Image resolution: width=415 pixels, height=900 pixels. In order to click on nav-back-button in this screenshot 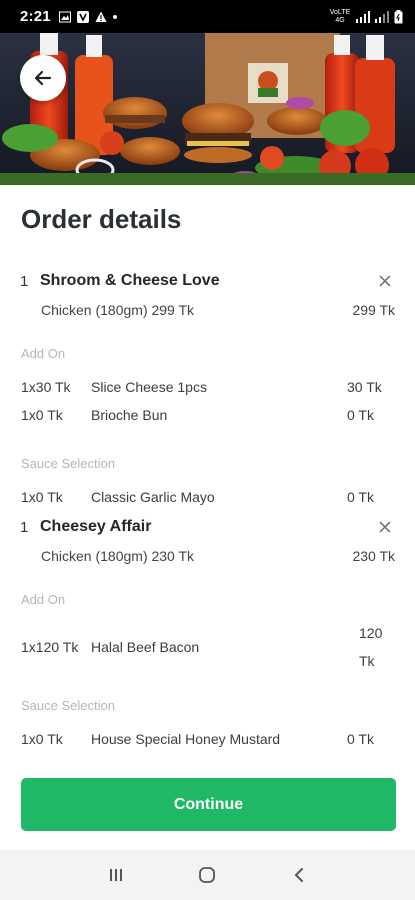, I will do `click(299, 875)`.